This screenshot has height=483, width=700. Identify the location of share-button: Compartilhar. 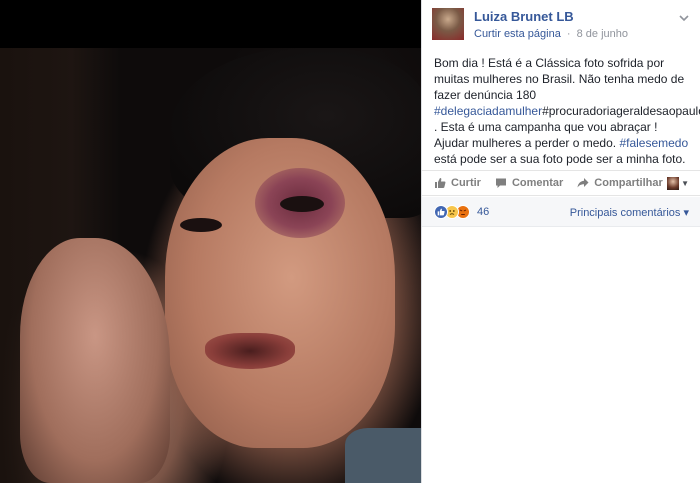
(620, 183).